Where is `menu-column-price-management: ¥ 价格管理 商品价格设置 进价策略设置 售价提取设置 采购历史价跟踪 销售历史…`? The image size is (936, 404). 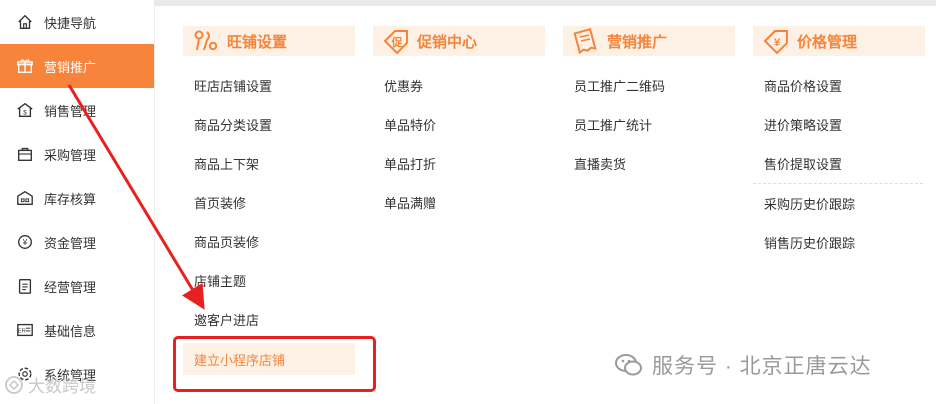
menu-column-price-management: ¥ 价格管理 商品价格设置 进价策略设置 售价提取设置 采购历史价跟踪 销售历史… is located at coordinates (839, 144).